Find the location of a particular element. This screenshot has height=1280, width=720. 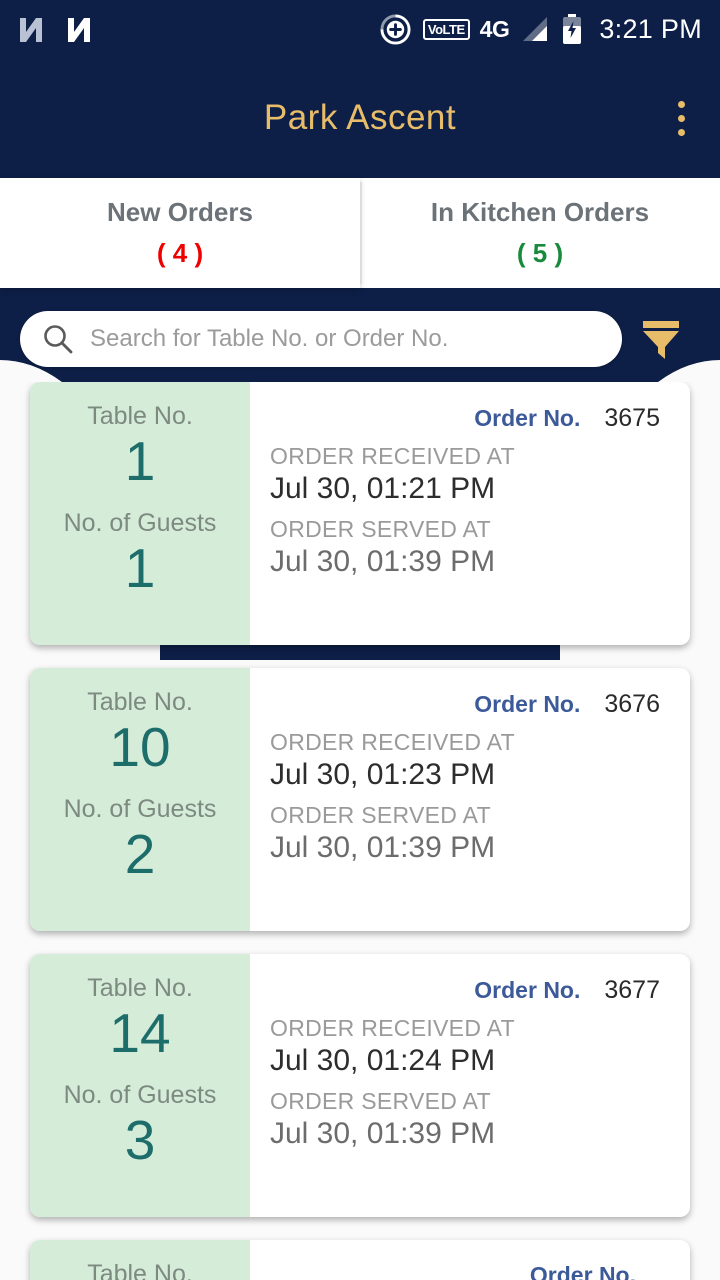

search-row is located at coordinates (360, 339).